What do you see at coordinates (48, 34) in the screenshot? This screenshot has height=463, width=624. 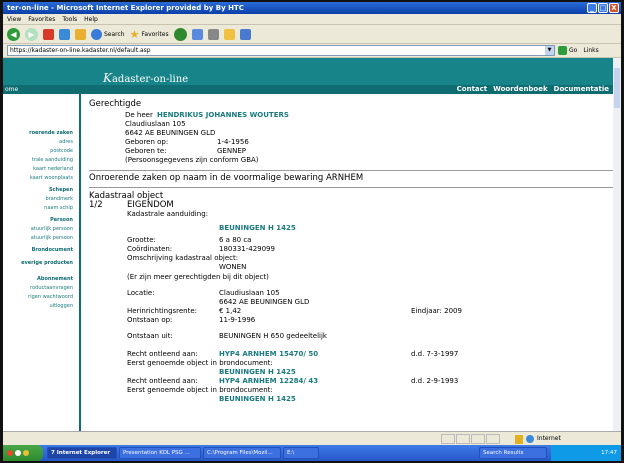 I see `stop-icon` at bounding box center [48, 34].